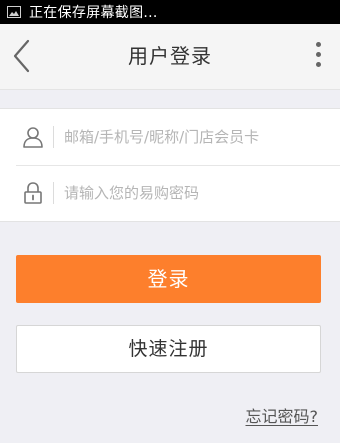  I want to click on page-title: 用户登录, so click(170, 56).